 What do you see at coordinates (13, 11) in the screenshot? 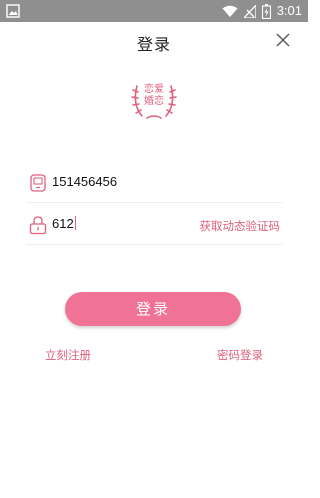
I see `image-icon` at bounding box center [13, 11].